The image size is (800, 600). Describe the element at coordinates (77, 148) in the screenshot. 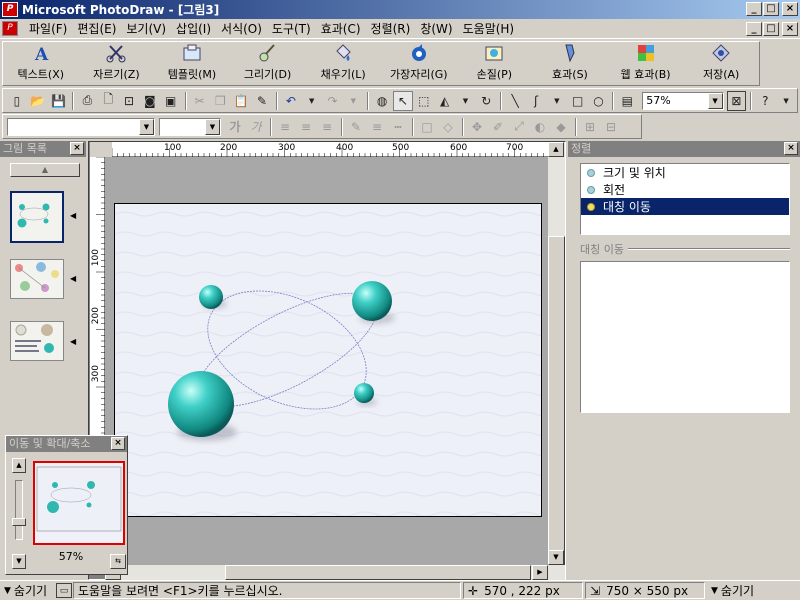

I see `picture-list-close-button: ×` at that location.